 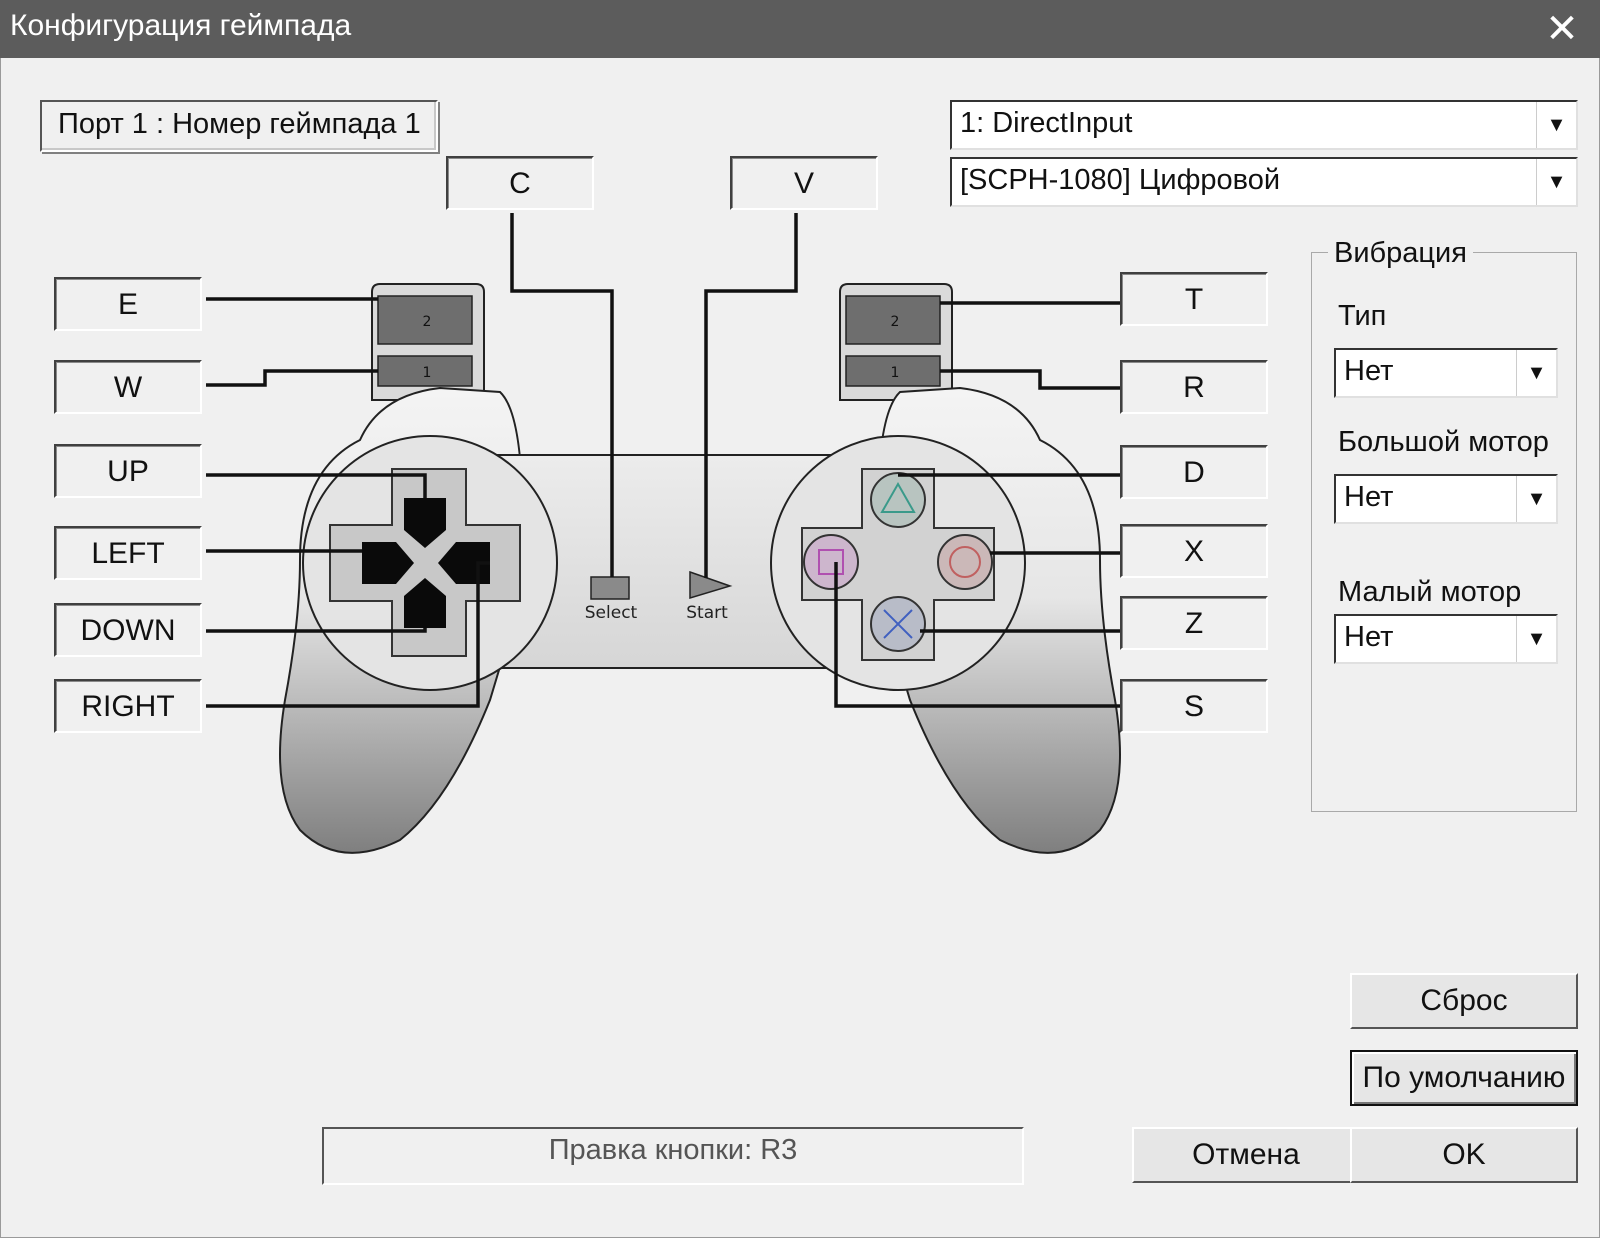 What do you see at coordinates (895, 373) in the screenshot?
I see `r1-mark: 1` at bounding box center [895, 373].